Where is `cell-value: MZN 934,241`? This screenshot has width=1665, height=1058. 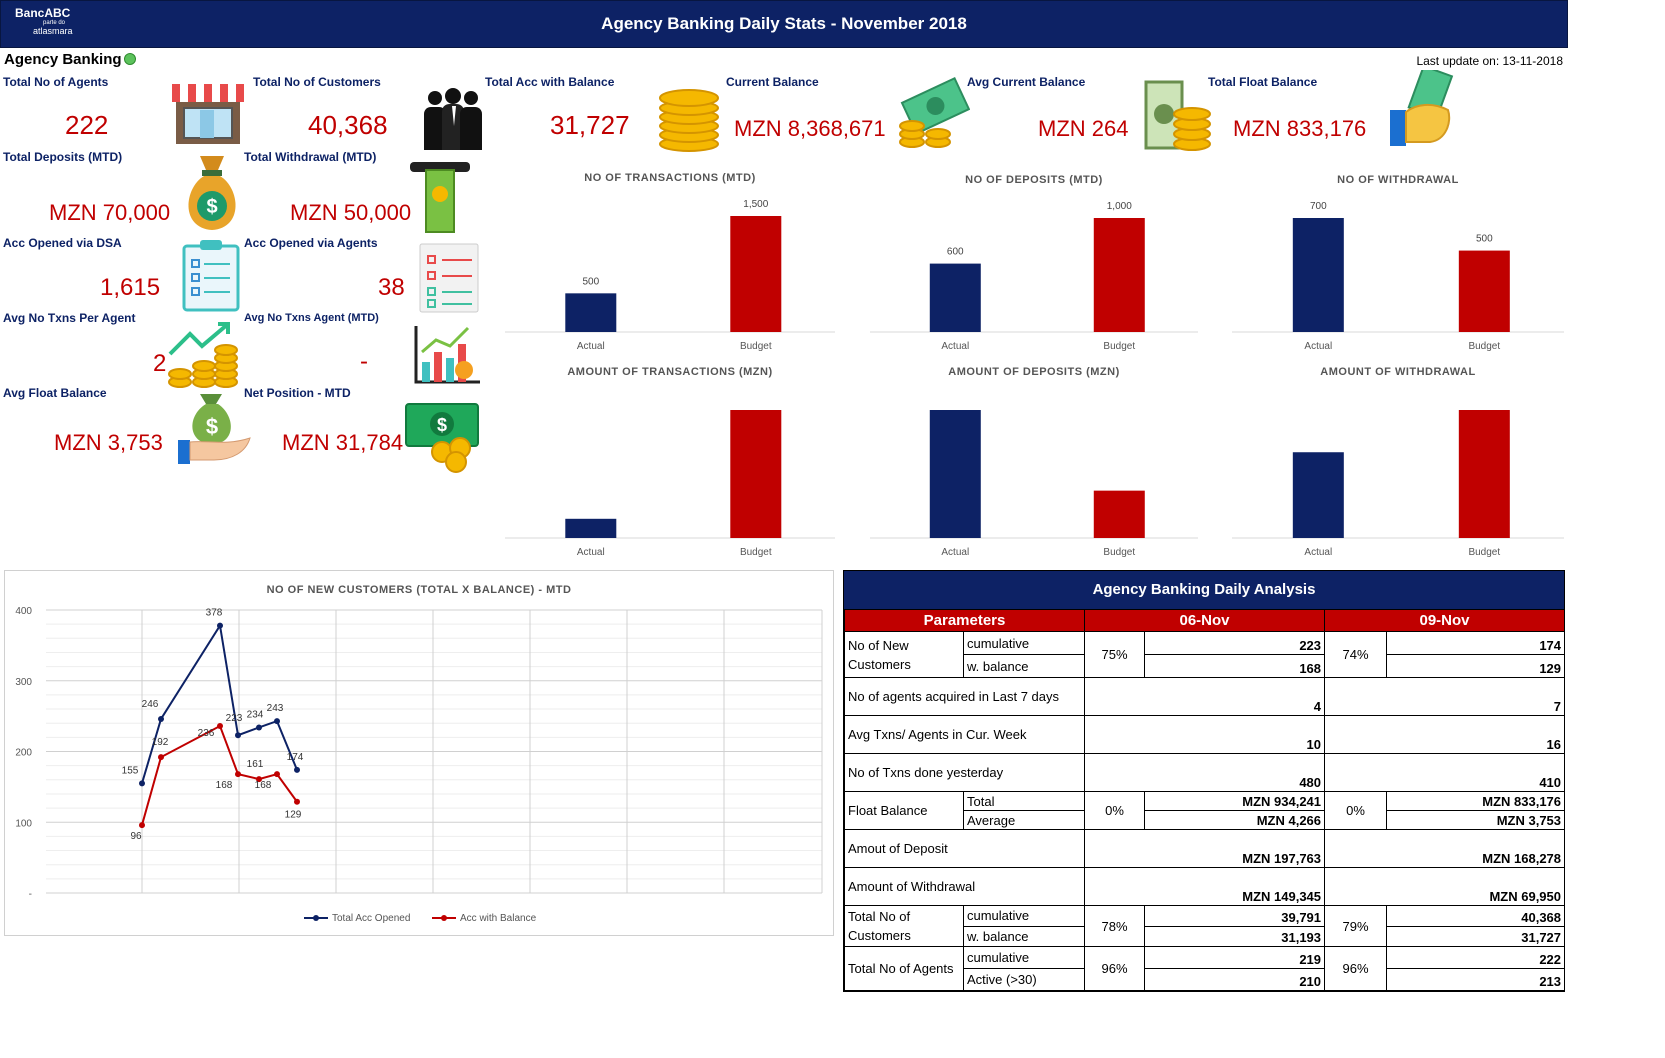 cell-value: MZN 934,241 is located at coordinates (1235, 801).